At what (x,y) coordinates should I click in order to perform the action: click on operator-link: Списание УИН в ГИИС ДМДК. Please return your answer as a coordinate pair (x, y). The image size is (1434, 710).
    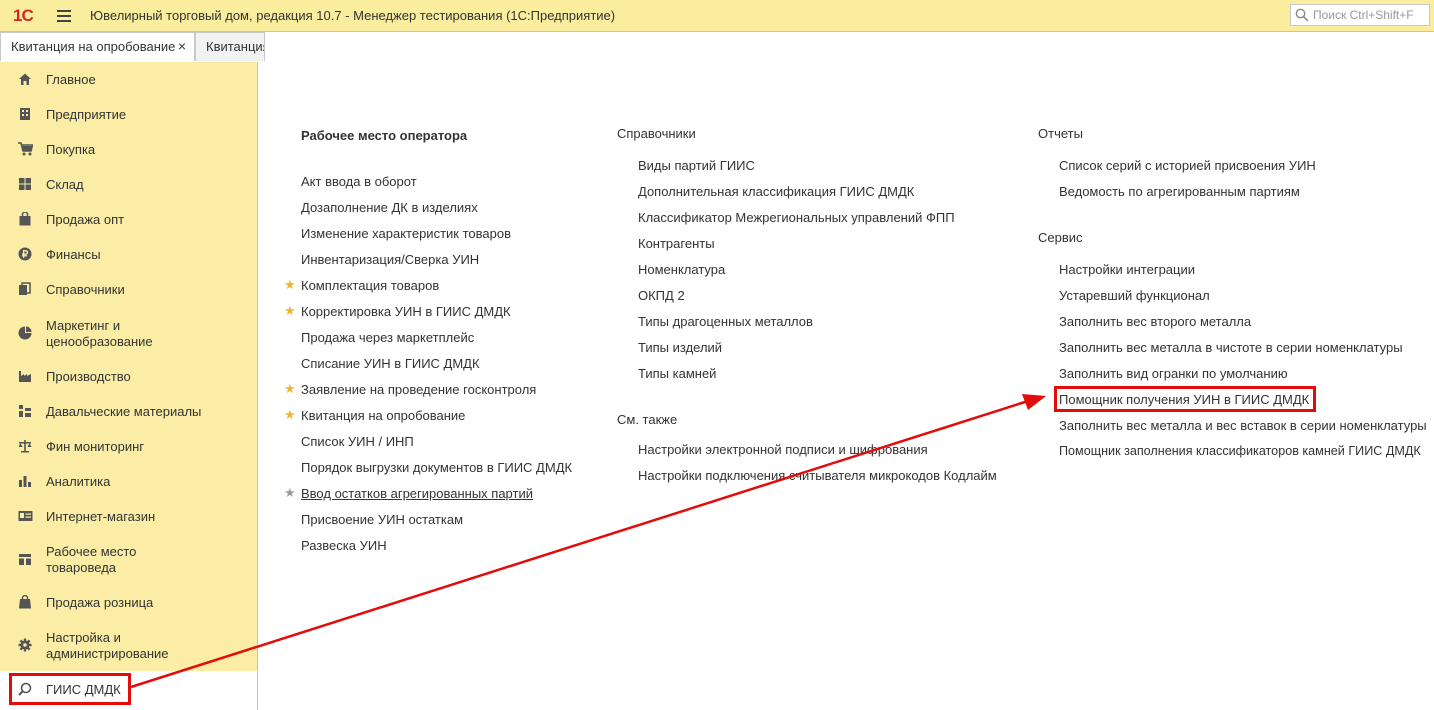
    Looking at the image, I should click on (390, 363).